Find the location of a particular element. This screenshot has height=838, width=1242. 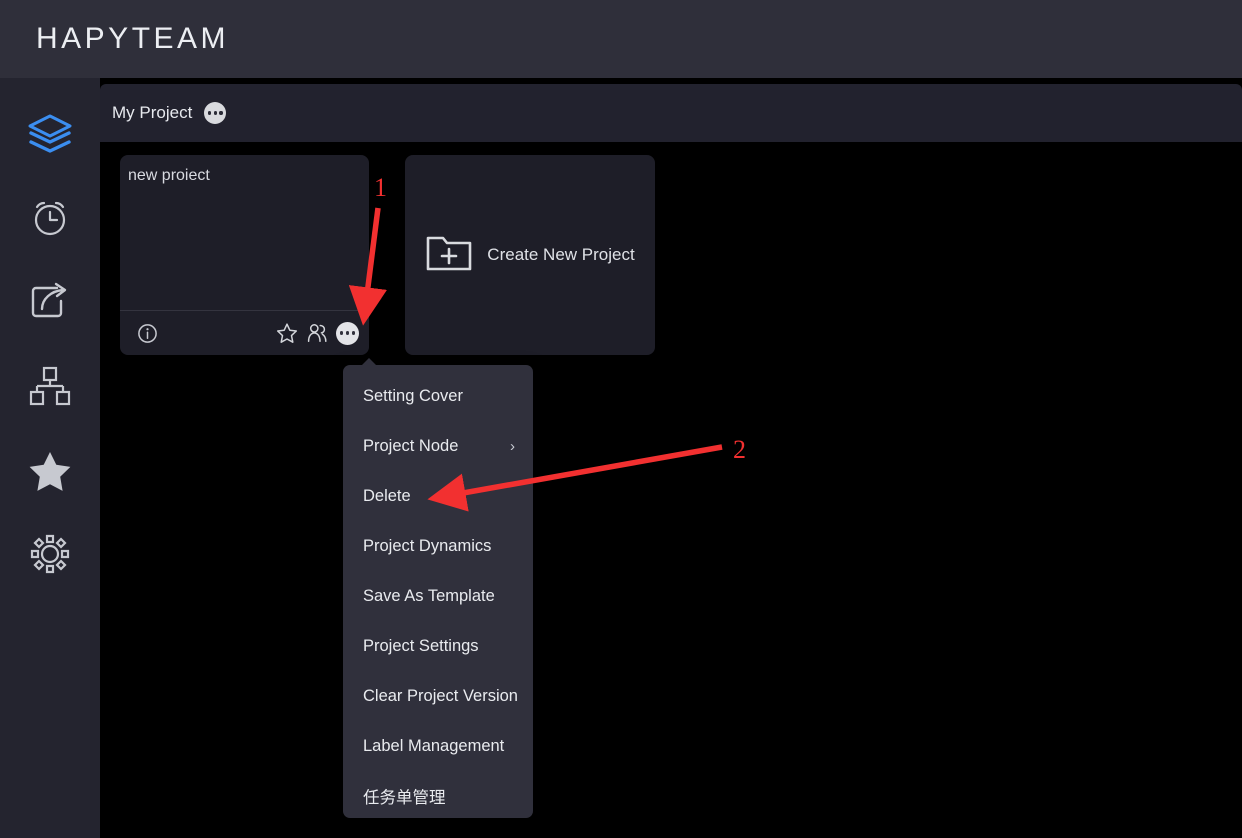

sidebar is located at coordinates (50, 458).